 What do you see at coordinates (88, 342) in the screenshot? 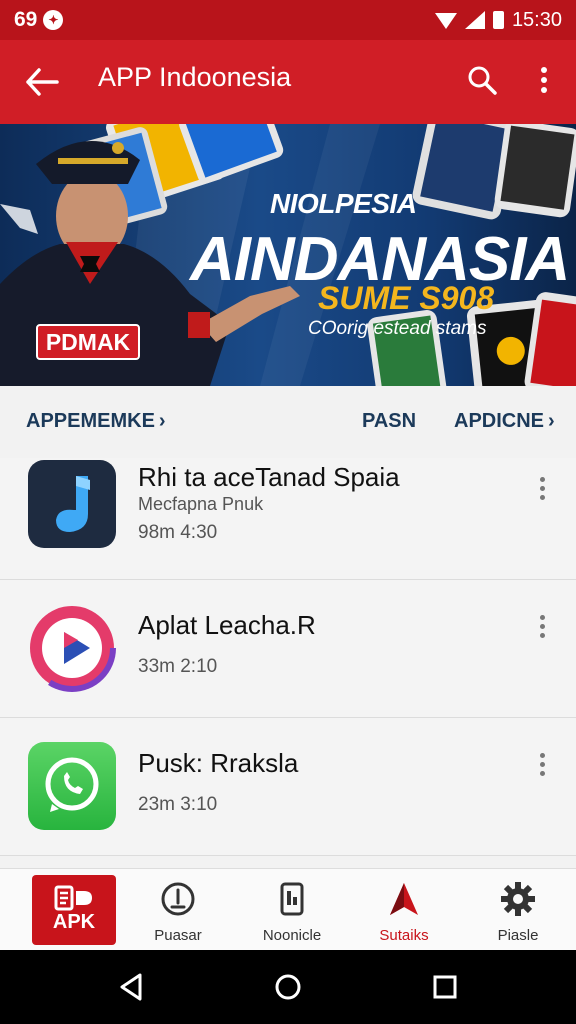
I see `banner-badge: PDMAK` at bounding box center [88, 342].